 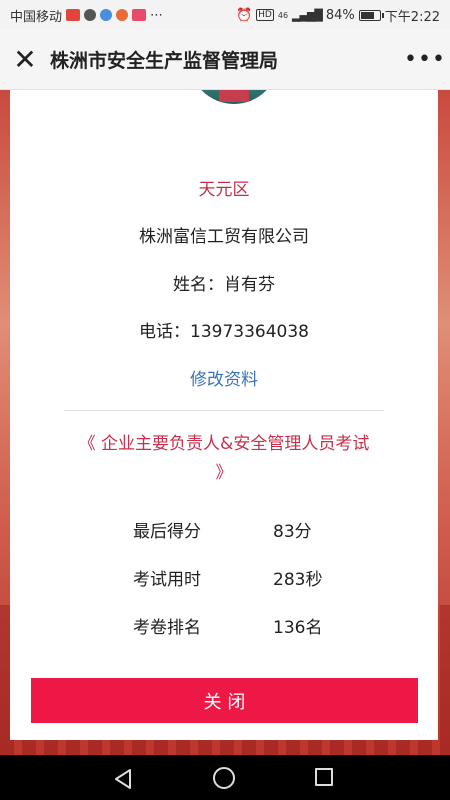 I want to click on avatar-clip, so click(x=224, y=97).